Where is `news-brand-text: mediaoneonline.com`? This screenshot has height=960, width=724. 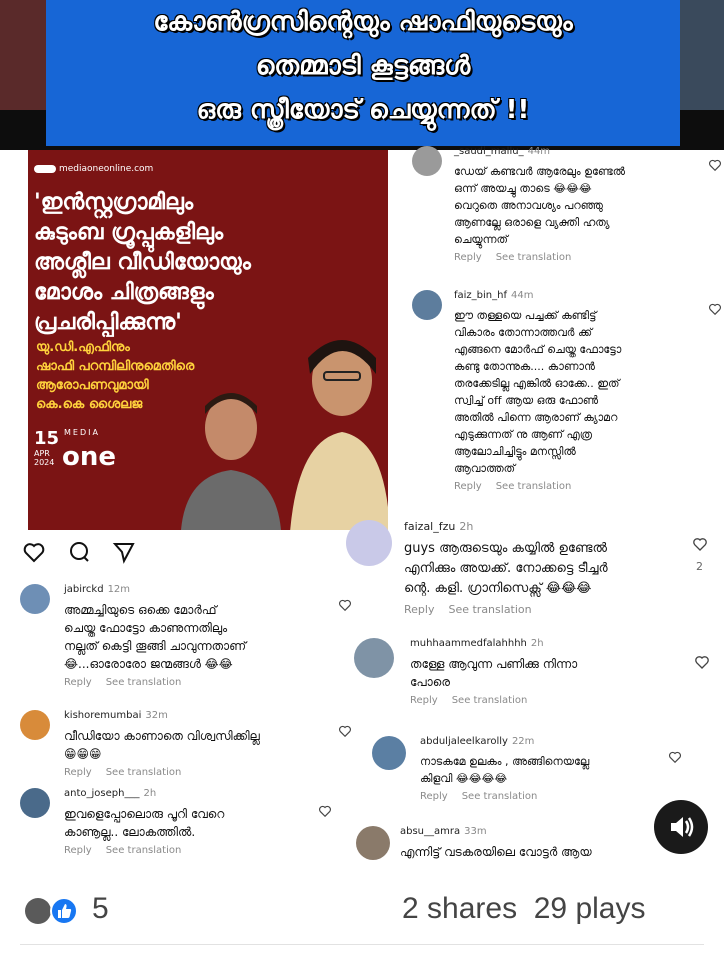
news-brand-text: mediaoneonline.com is located at coordinates (106, 169).